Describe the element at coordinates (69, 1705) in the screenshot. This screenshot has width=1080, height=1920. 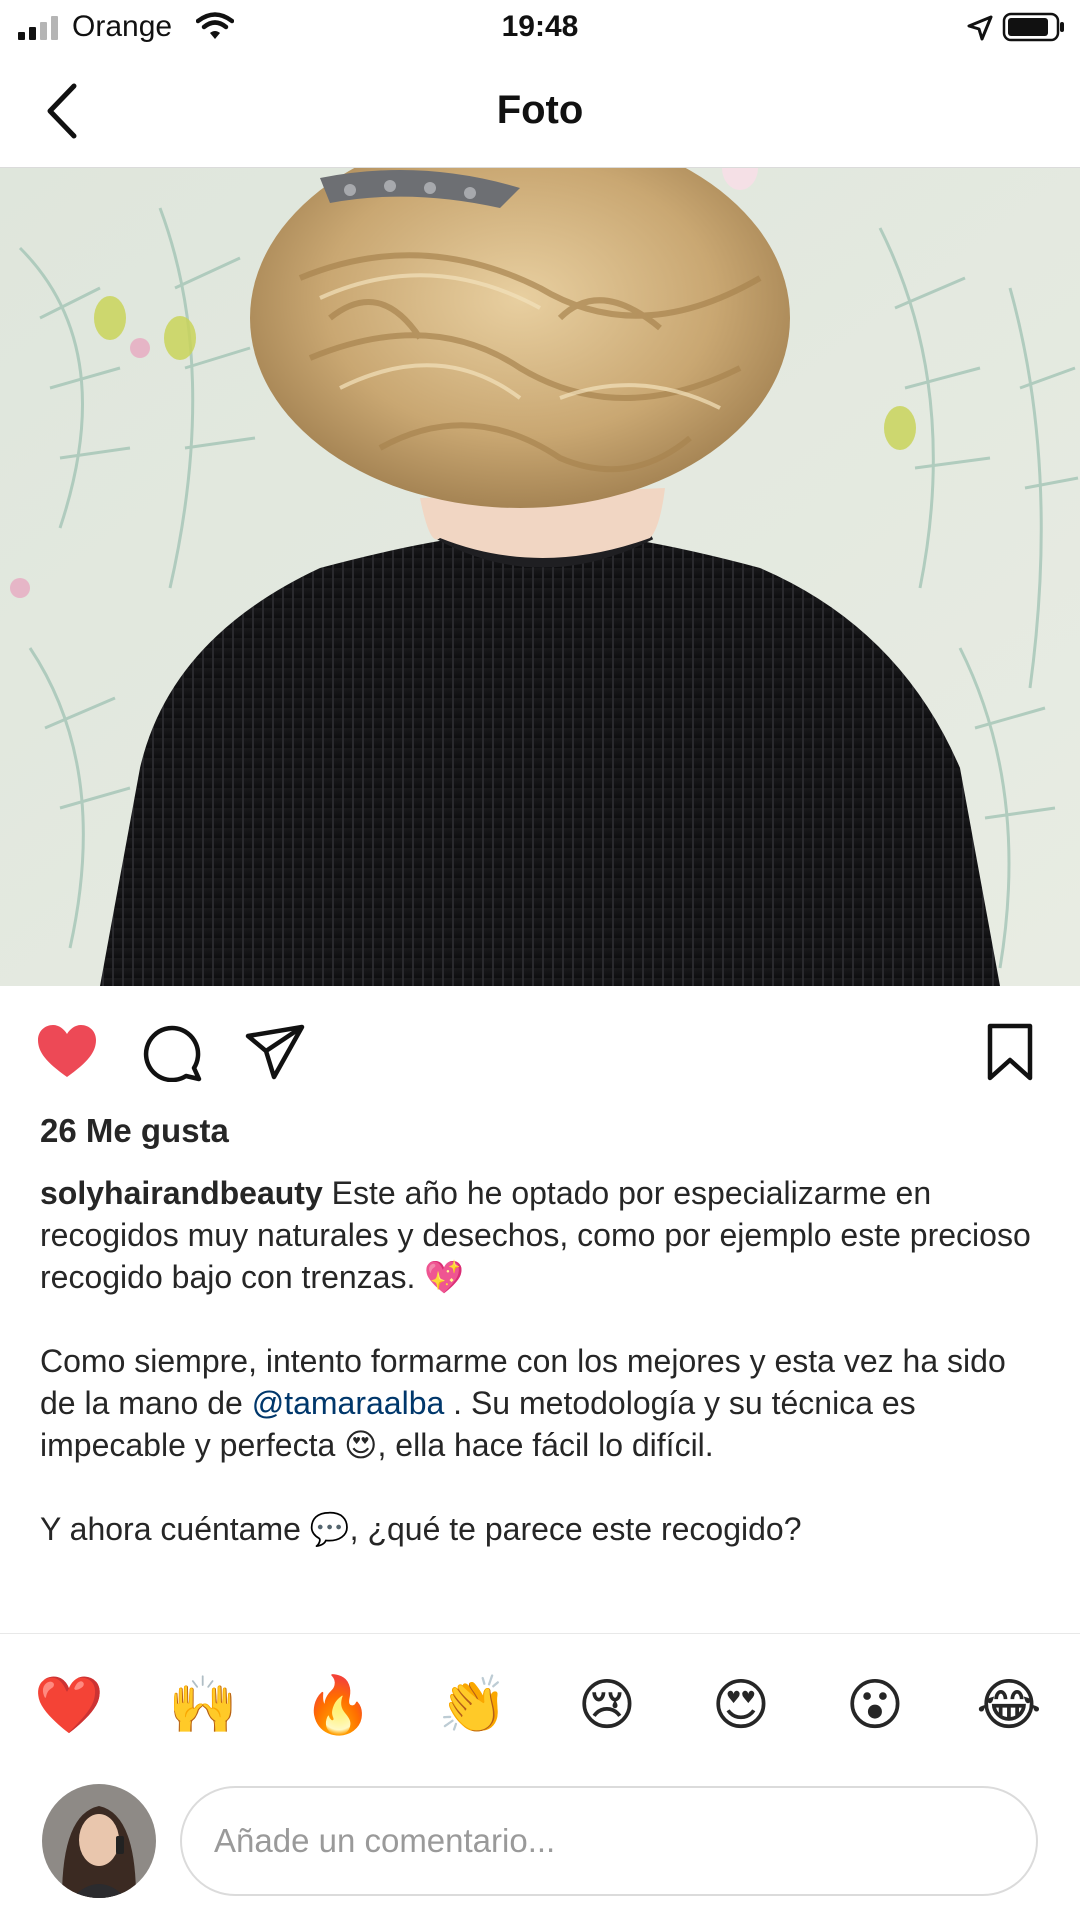
I see `reaction-heart: ❤️` at that location.